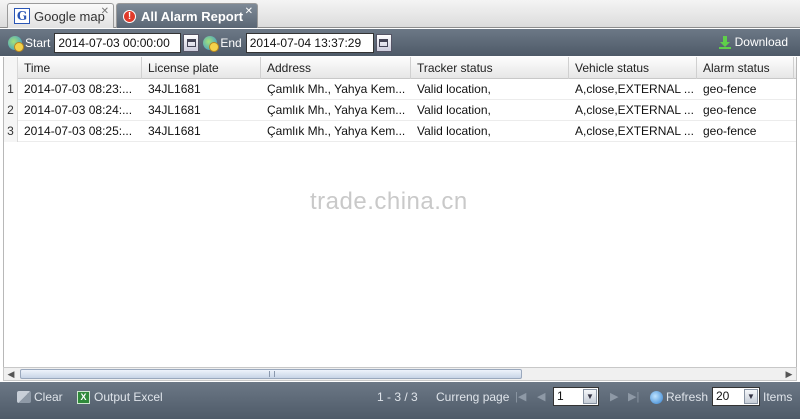  I want to click on end-date-input: 2014-07-04 13:37:29, so click(309, 42).